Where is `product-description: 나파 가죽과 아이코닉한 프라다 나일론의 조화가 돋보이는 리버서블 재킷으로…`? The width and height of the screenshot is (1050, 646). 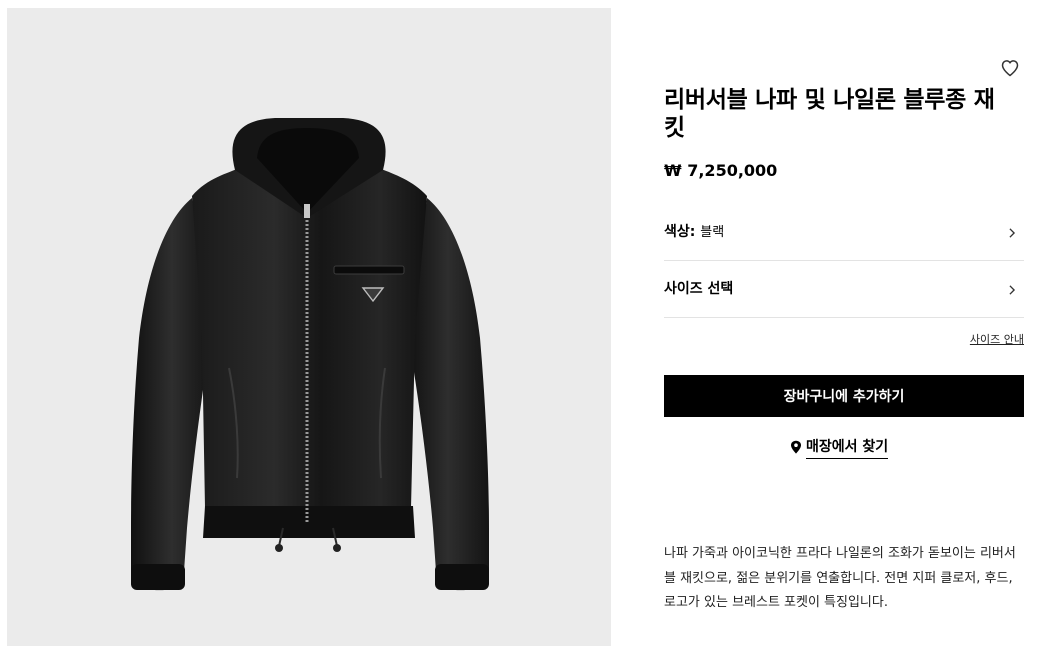 product-description: 나파 가죽과 아이코닉한 프라다 나일론의 조화가 돋보이는 리버서블 재킷으로… is located at coordinates (840, 578).